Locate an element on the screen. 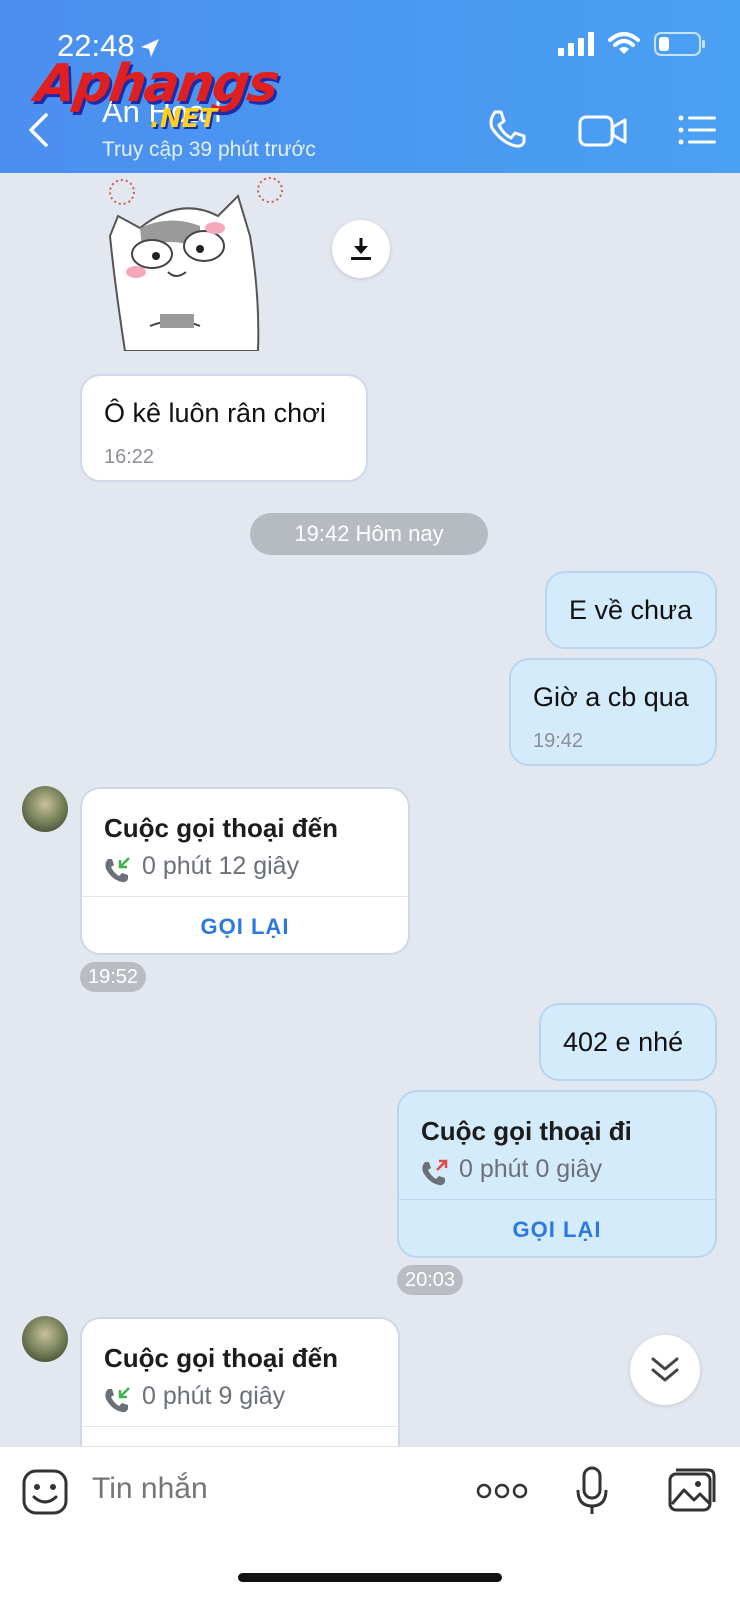  cat-sticker is located at coordinates (200, 266).